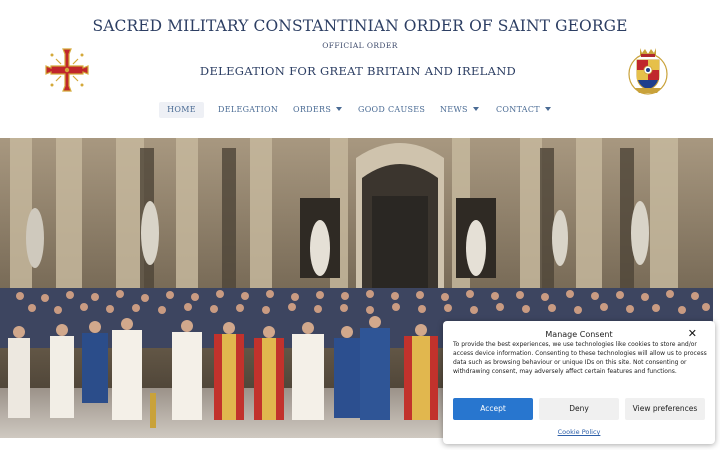 Image resolution: width=720 pixels, height=450 pixels. I want to click on cookie-policy-link: Cookie Policy, so click(579, 432).